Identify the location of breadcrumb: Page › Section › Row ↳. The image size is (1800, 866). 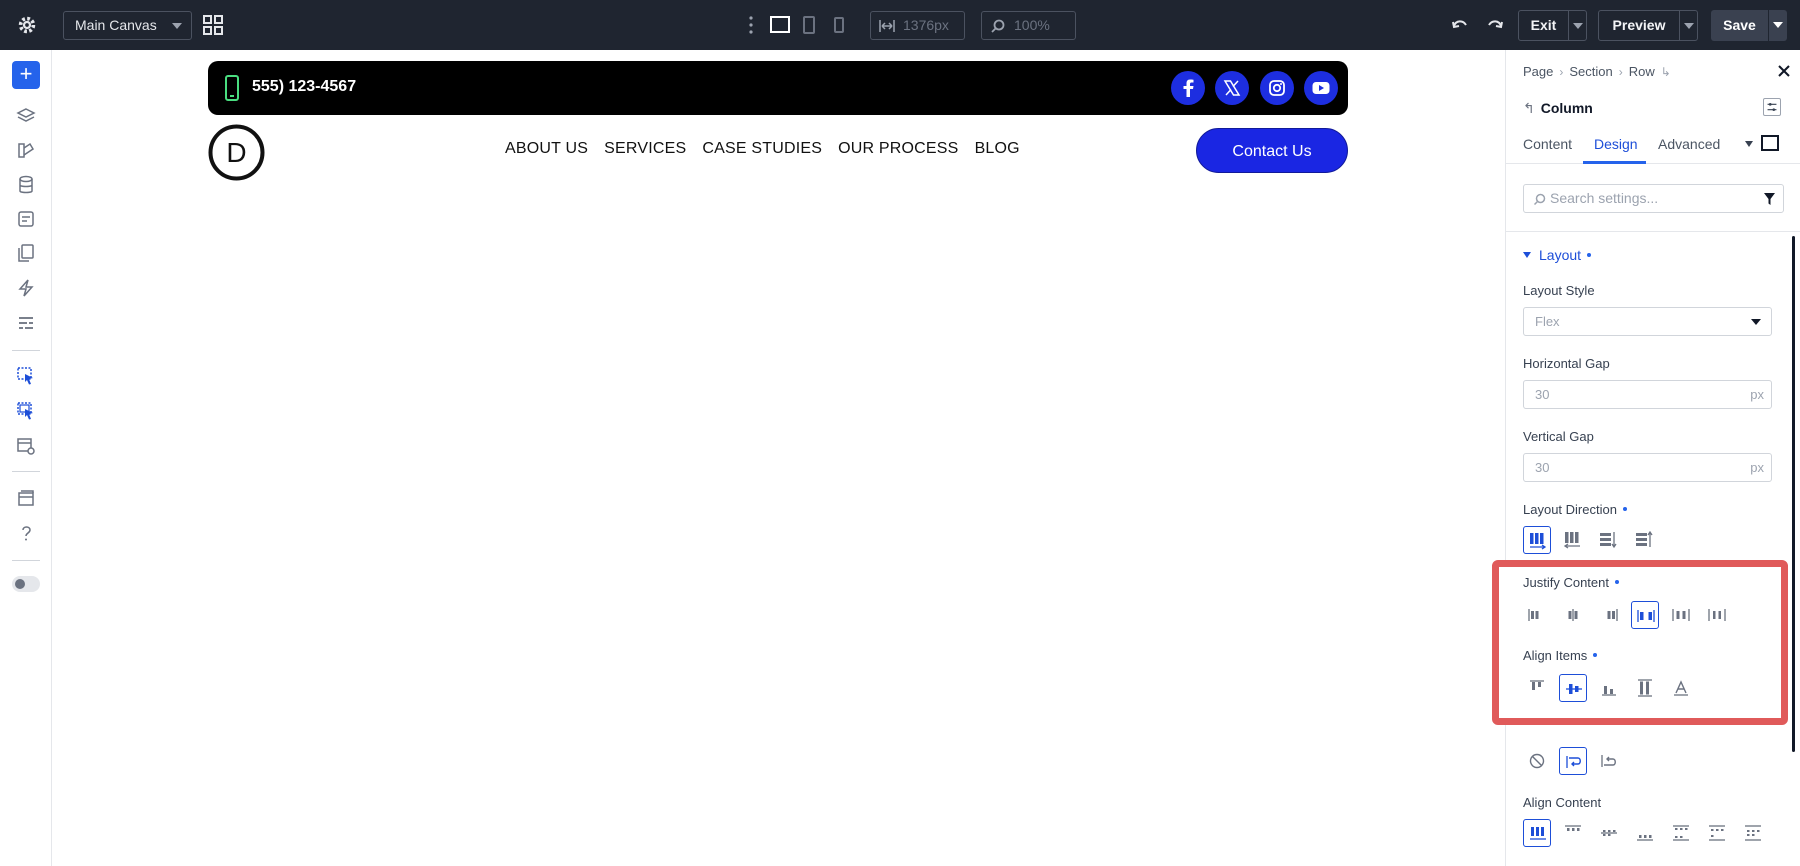
(1597, 71).